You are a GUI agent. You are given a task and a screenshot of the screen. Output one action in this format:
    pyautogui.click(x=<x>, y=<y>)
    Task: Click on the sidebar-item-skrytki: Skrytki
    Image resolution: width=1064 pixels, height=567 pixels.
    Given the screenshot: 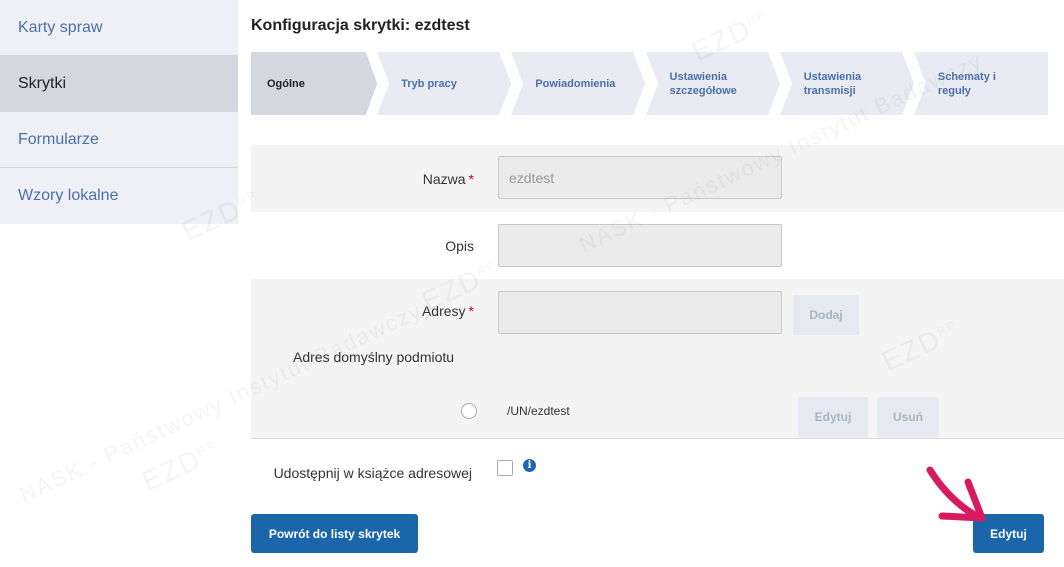 What is the action you would take?
    pyautogui.click(x=119, y=84)
    